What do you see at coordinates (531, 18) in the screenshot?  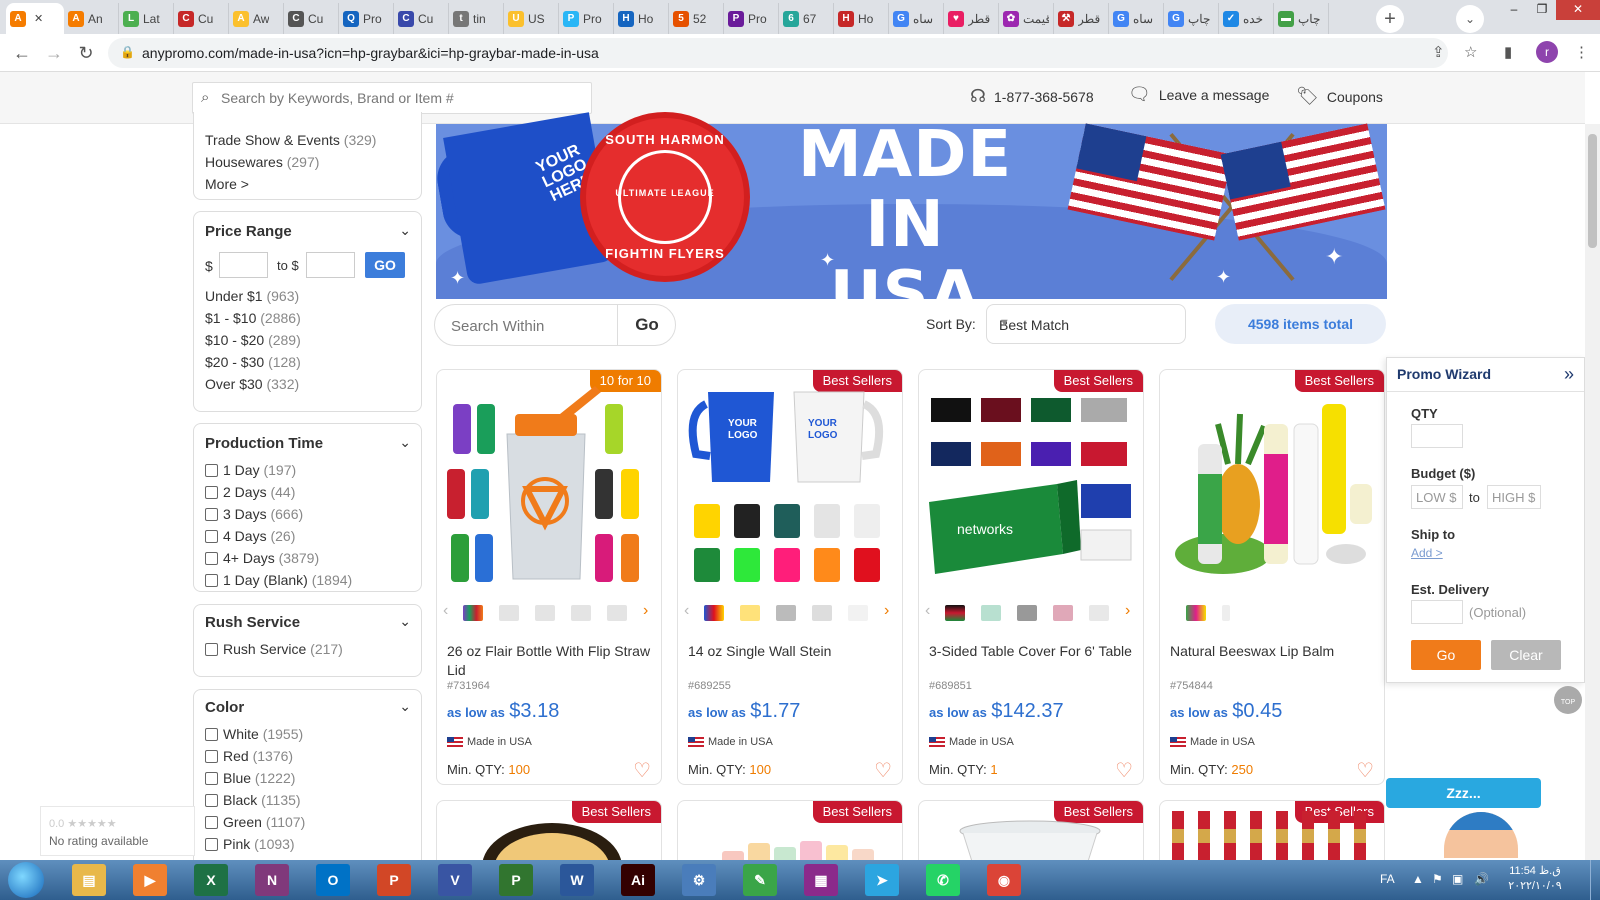 I see `browser-tab: U US` at bounding box center [531, 18].